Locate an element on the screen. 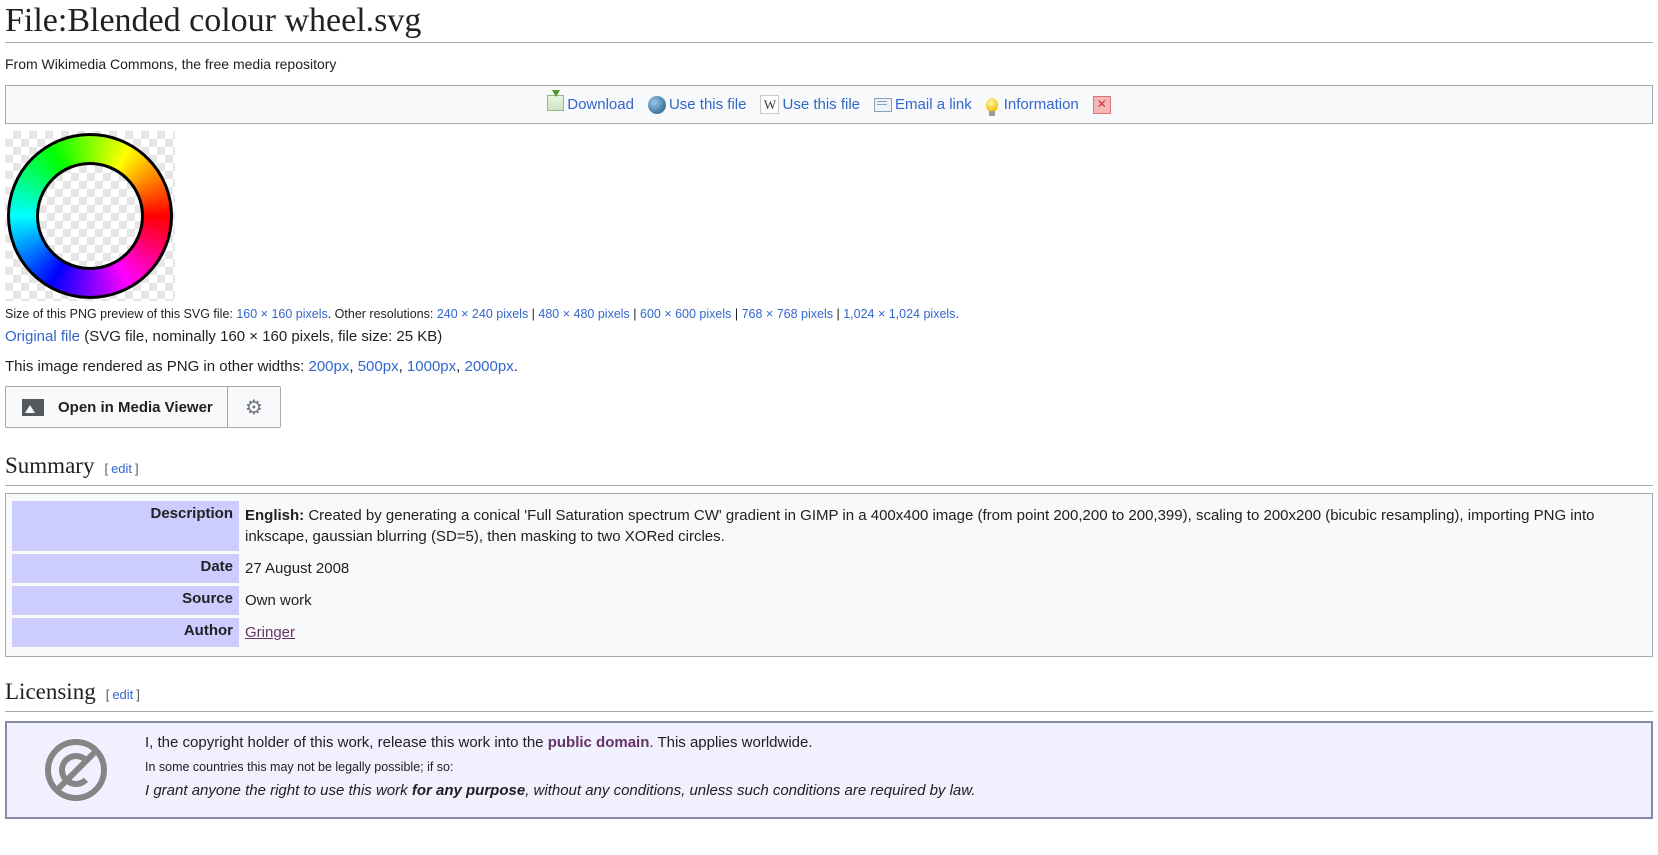 The height and width of the screenshot is (855, 1658). resolution-link-600: 600 × 600 pixels is located at coordinates (685, 314).